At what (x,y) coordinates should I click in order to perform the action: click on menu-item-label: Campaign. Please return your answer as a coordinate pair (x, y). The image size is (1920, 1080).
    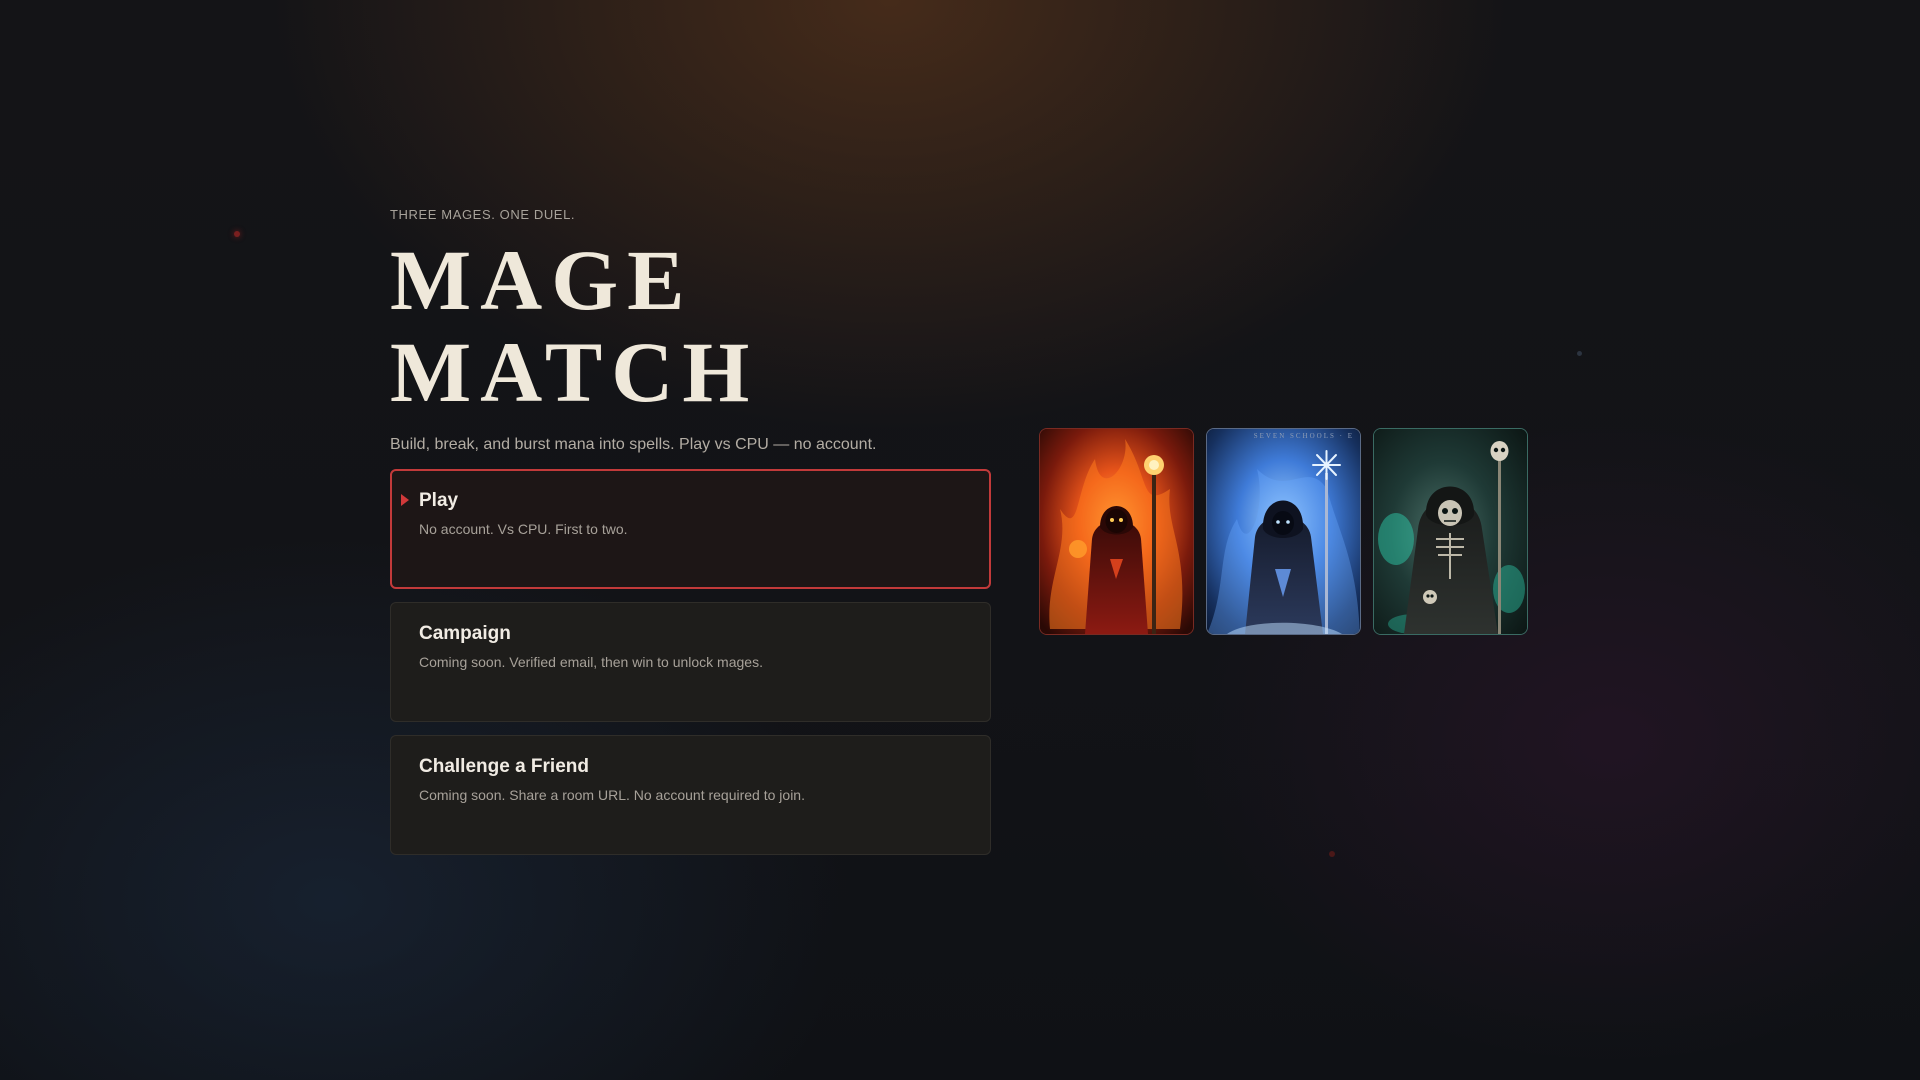
    Looking at the image, I should click on (465, 633).